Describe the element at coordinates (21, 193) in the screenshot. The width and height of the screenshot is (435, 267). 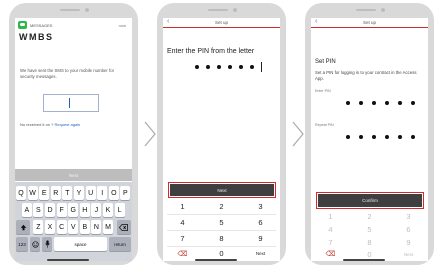
I see `key-q: Q` at that location.